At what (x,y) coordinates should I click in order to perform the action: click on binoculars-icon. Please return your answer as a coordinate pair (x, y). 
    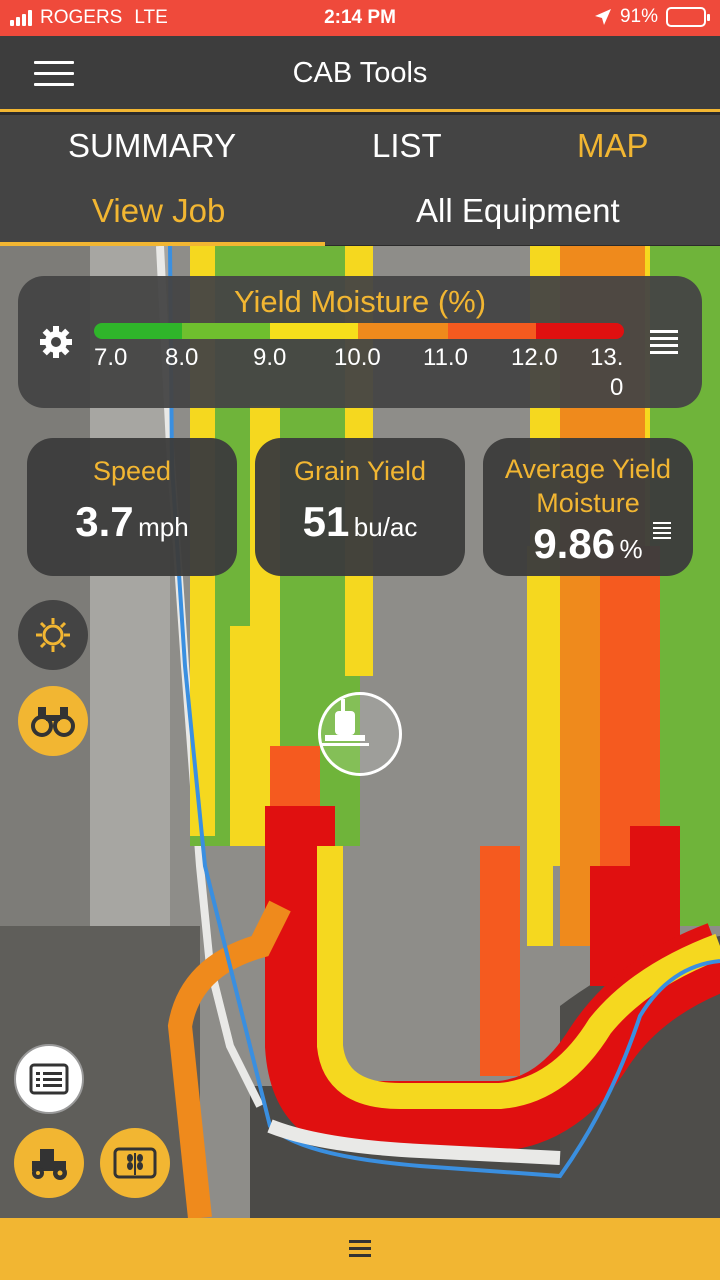
    Looking at the image, I should click on (53, 721).